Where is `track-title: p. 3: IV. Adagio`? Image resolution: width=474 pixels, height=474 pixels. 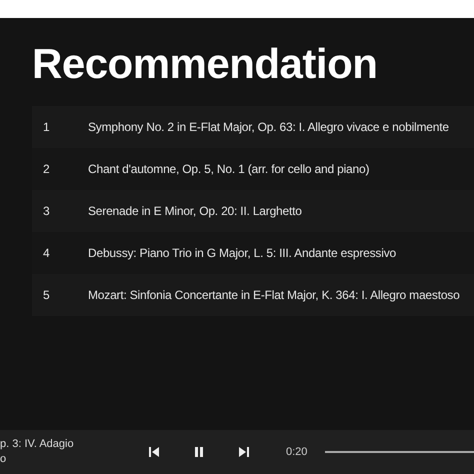
track-title: p. 3: IV. Adagio is located at coordinates (37, 444).